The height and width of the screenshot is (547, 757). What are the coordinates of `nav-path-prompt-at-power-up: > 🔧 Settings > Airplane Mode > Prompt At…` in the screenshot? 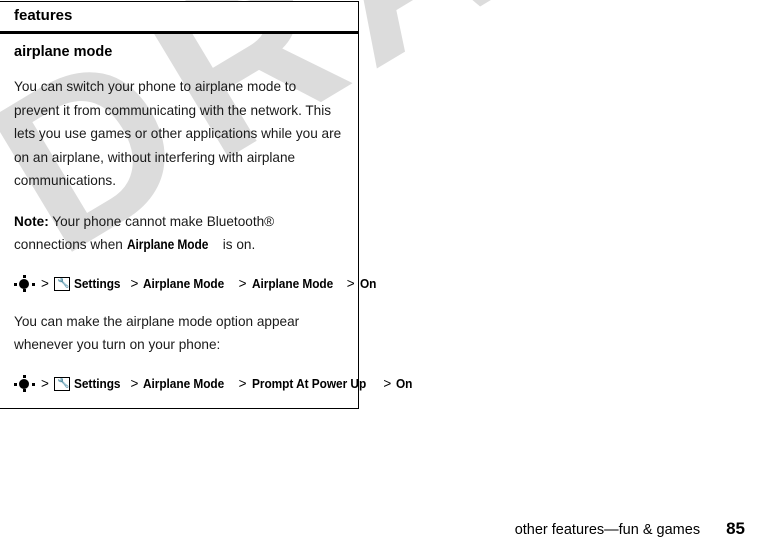 It's located at (213, 384).